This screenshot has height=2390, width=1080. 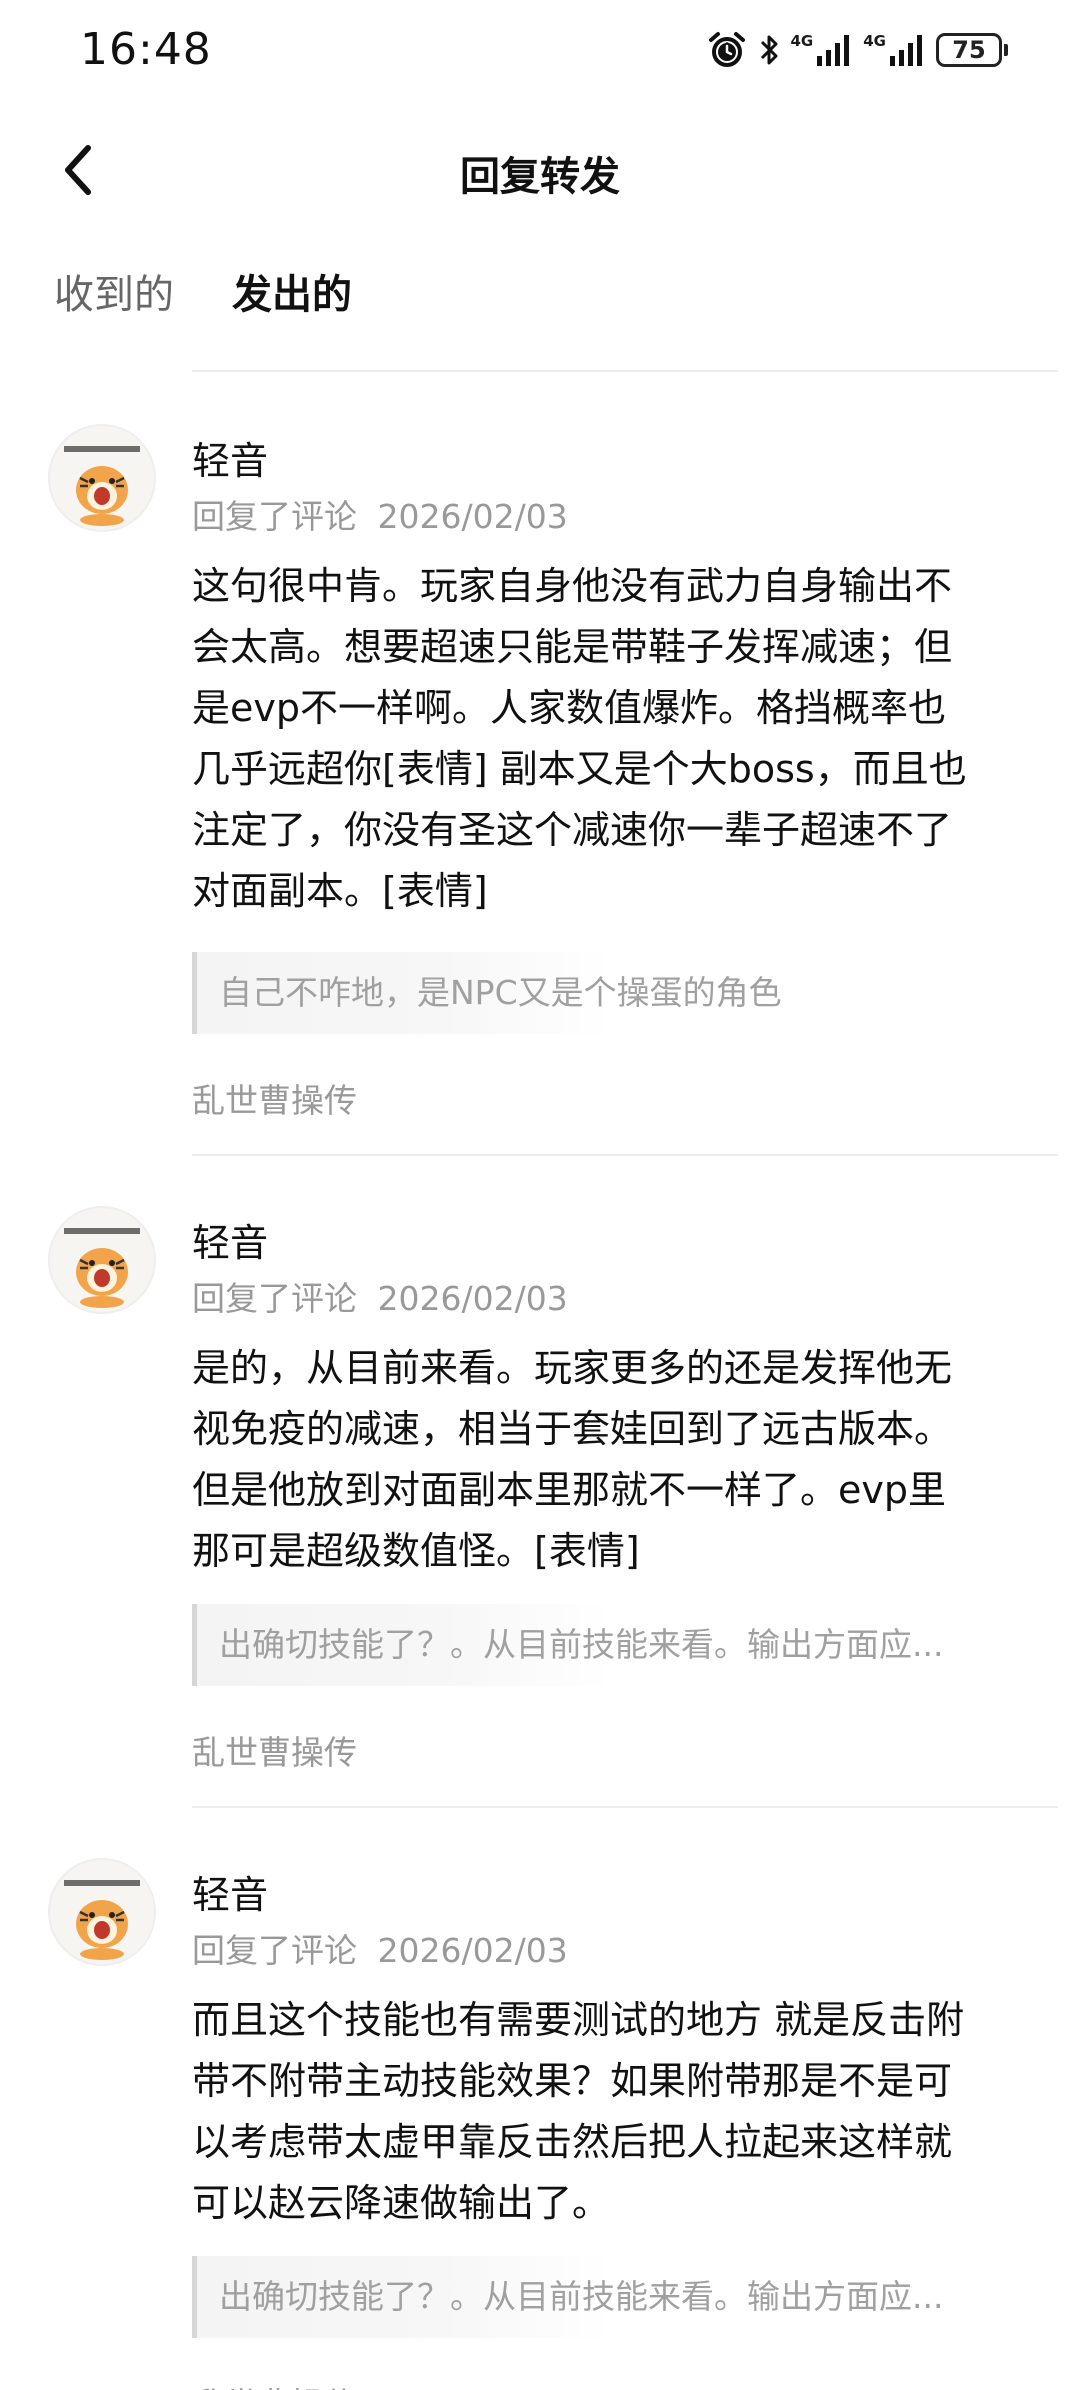 I want to click on cellular-signal-2: 4G, so click(x=894, y=50).